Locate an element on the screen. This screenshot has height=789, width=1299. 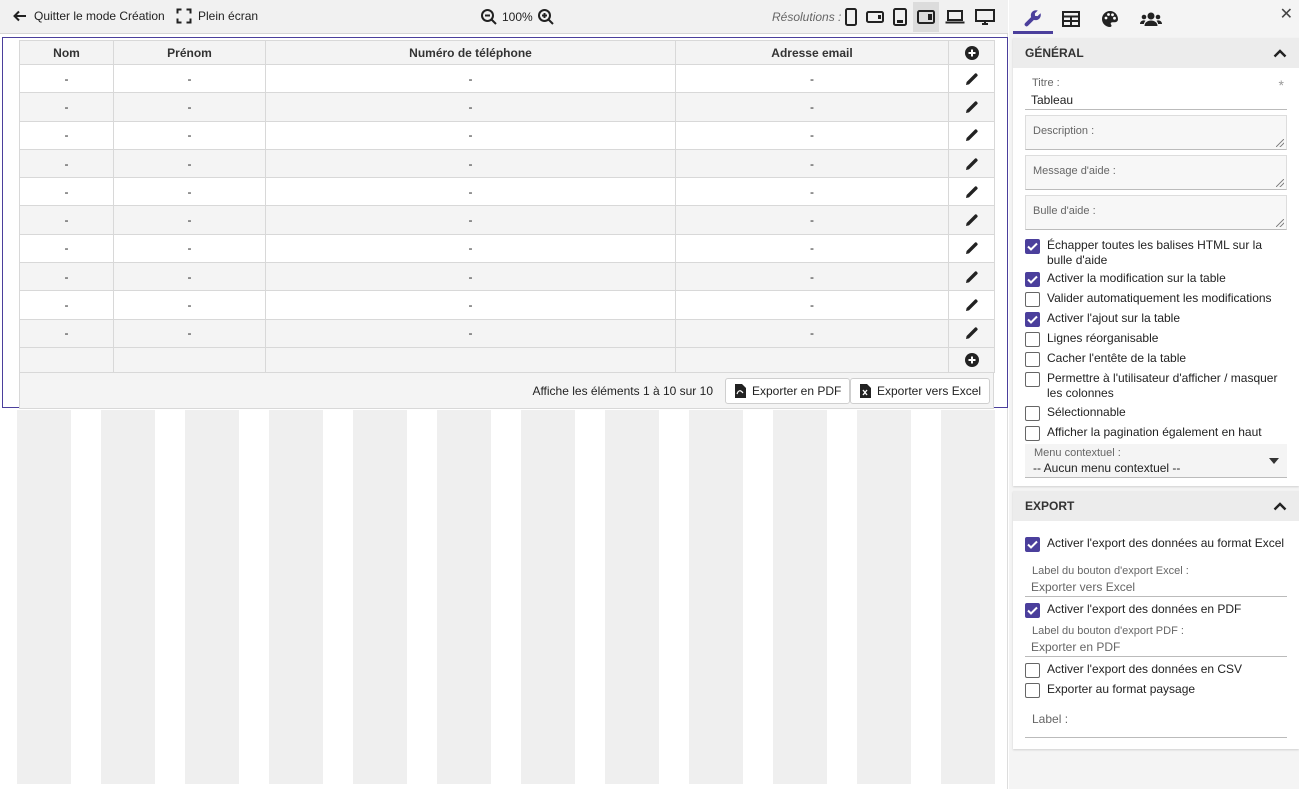
resolution-tablet-landscape-button is located at coordinates (926, 17).